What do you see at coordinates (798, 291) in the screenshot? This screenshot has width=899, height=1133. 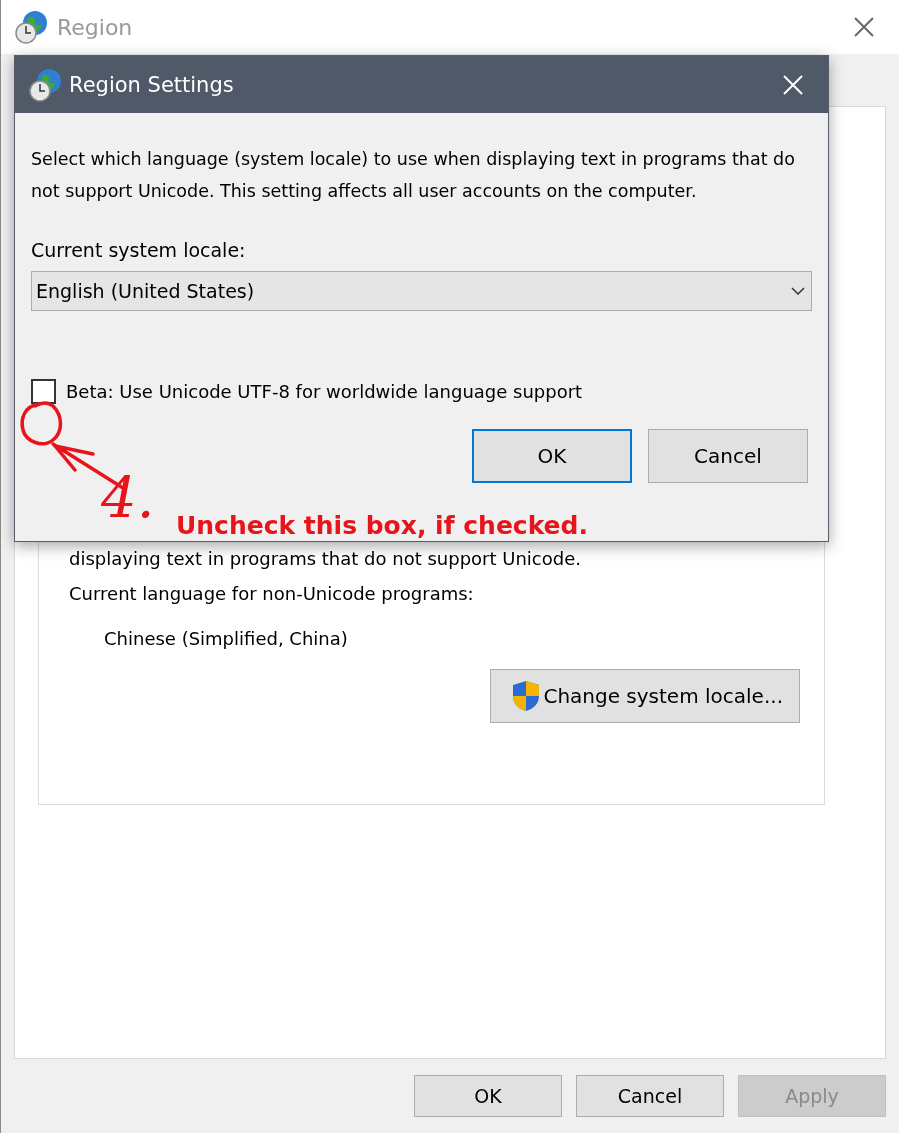 I see `chevron-down-icon` at bounding box center [798, 291].